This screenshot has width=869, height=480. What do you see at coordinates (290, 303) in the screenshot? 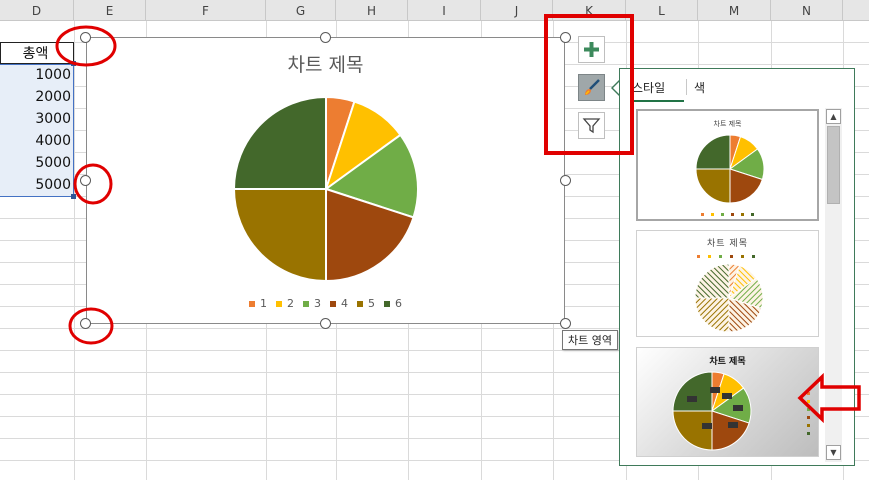
I see `legend-label: 2` at bounding box center [290, 303].